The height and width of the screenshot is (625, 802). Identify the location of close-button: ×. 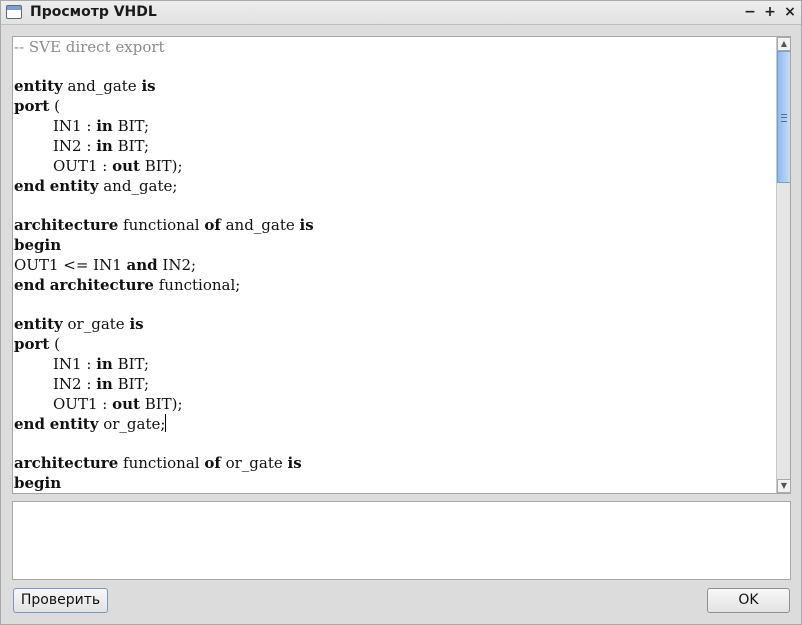
(790, 12).